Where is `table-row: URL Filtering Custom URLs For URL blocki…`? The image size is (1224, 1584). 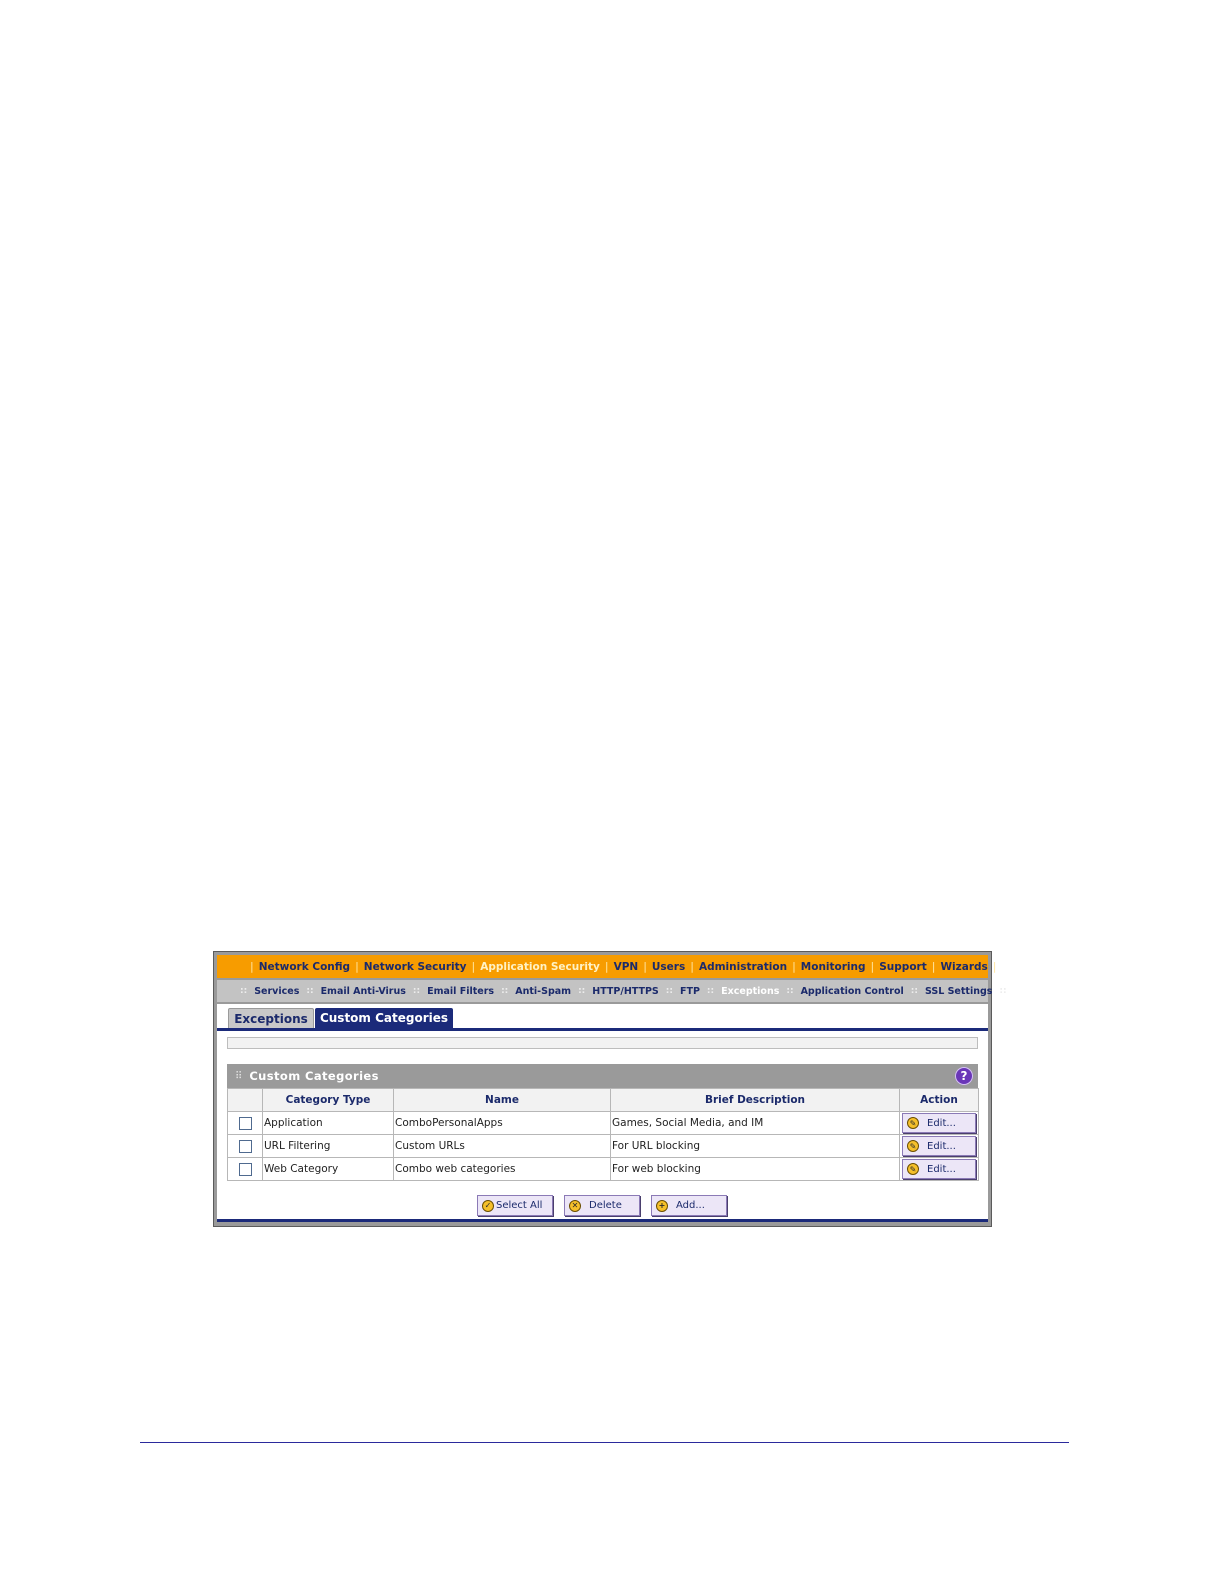 table-row: URL Filtering Custom URLs For URL blocki… is located at coordinates (603, 1146).